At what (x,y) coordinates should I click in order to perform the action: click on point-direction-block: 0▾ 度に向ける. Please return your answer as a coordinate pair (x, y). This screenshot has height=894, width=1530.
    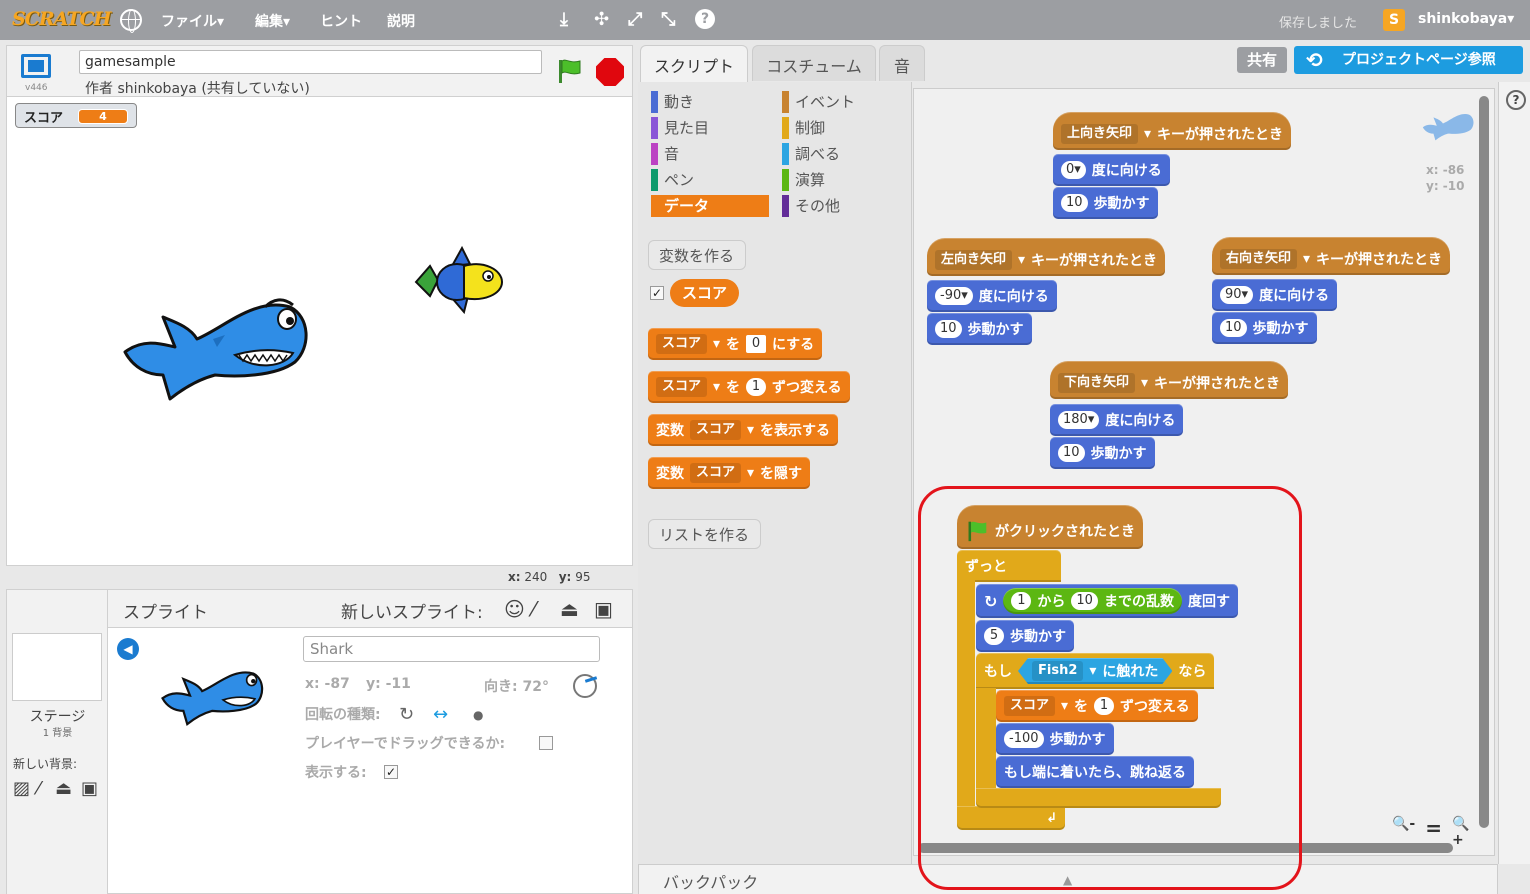
    Looking at the image, I should click on (1111, 170).